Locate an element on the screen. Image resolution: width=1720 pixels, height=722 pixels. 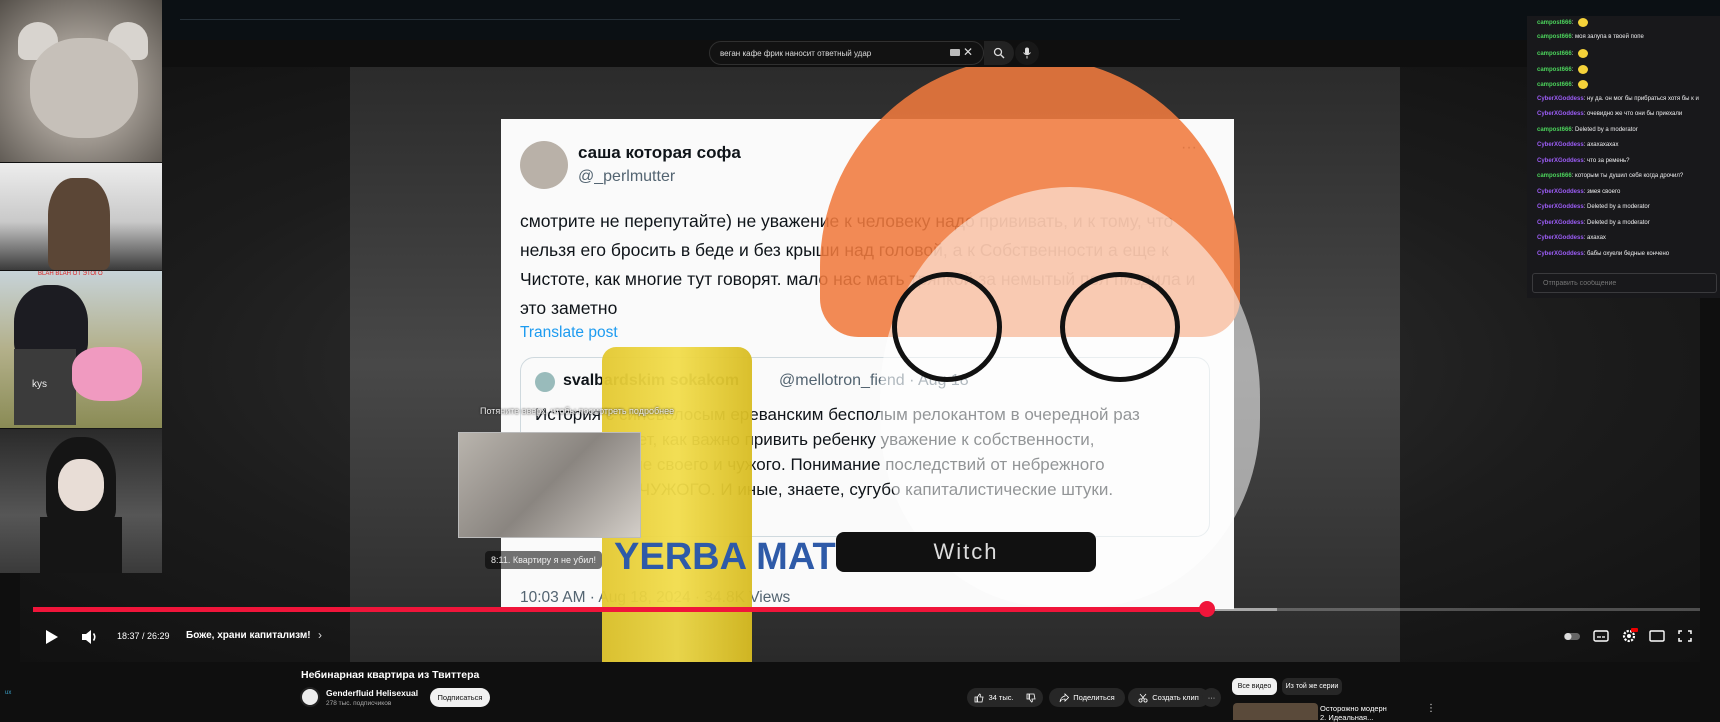
theater-icon is located at coordinates (1657, 636).